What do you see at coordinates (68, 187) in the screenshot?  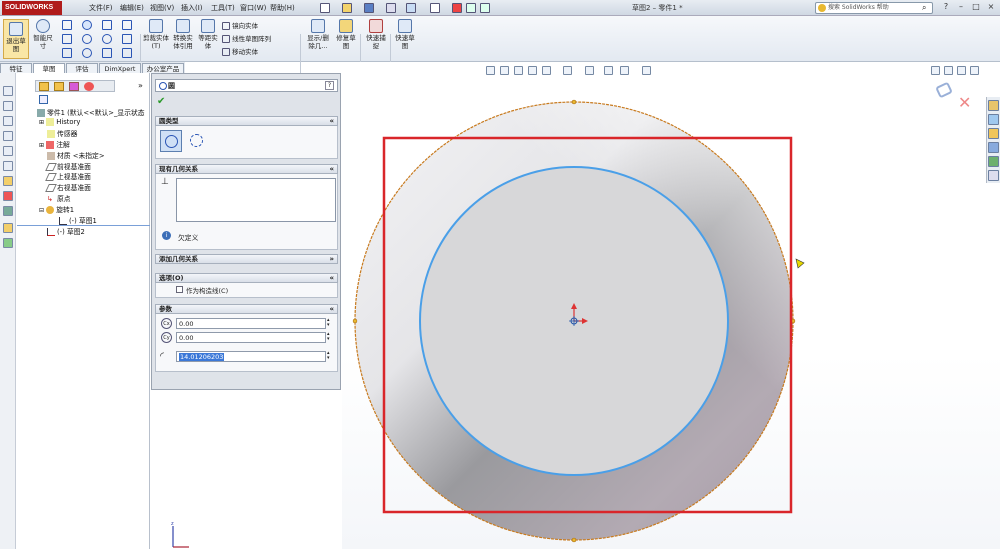 I see `tree-item-right-plane: 右视基准面` at bounding box center [68, 187].